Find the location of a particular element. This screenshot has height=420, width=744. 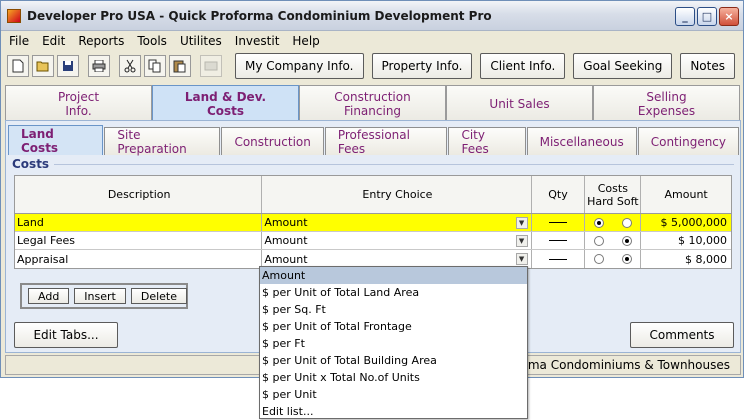

copy-icon is located at coordinates (155, 66).